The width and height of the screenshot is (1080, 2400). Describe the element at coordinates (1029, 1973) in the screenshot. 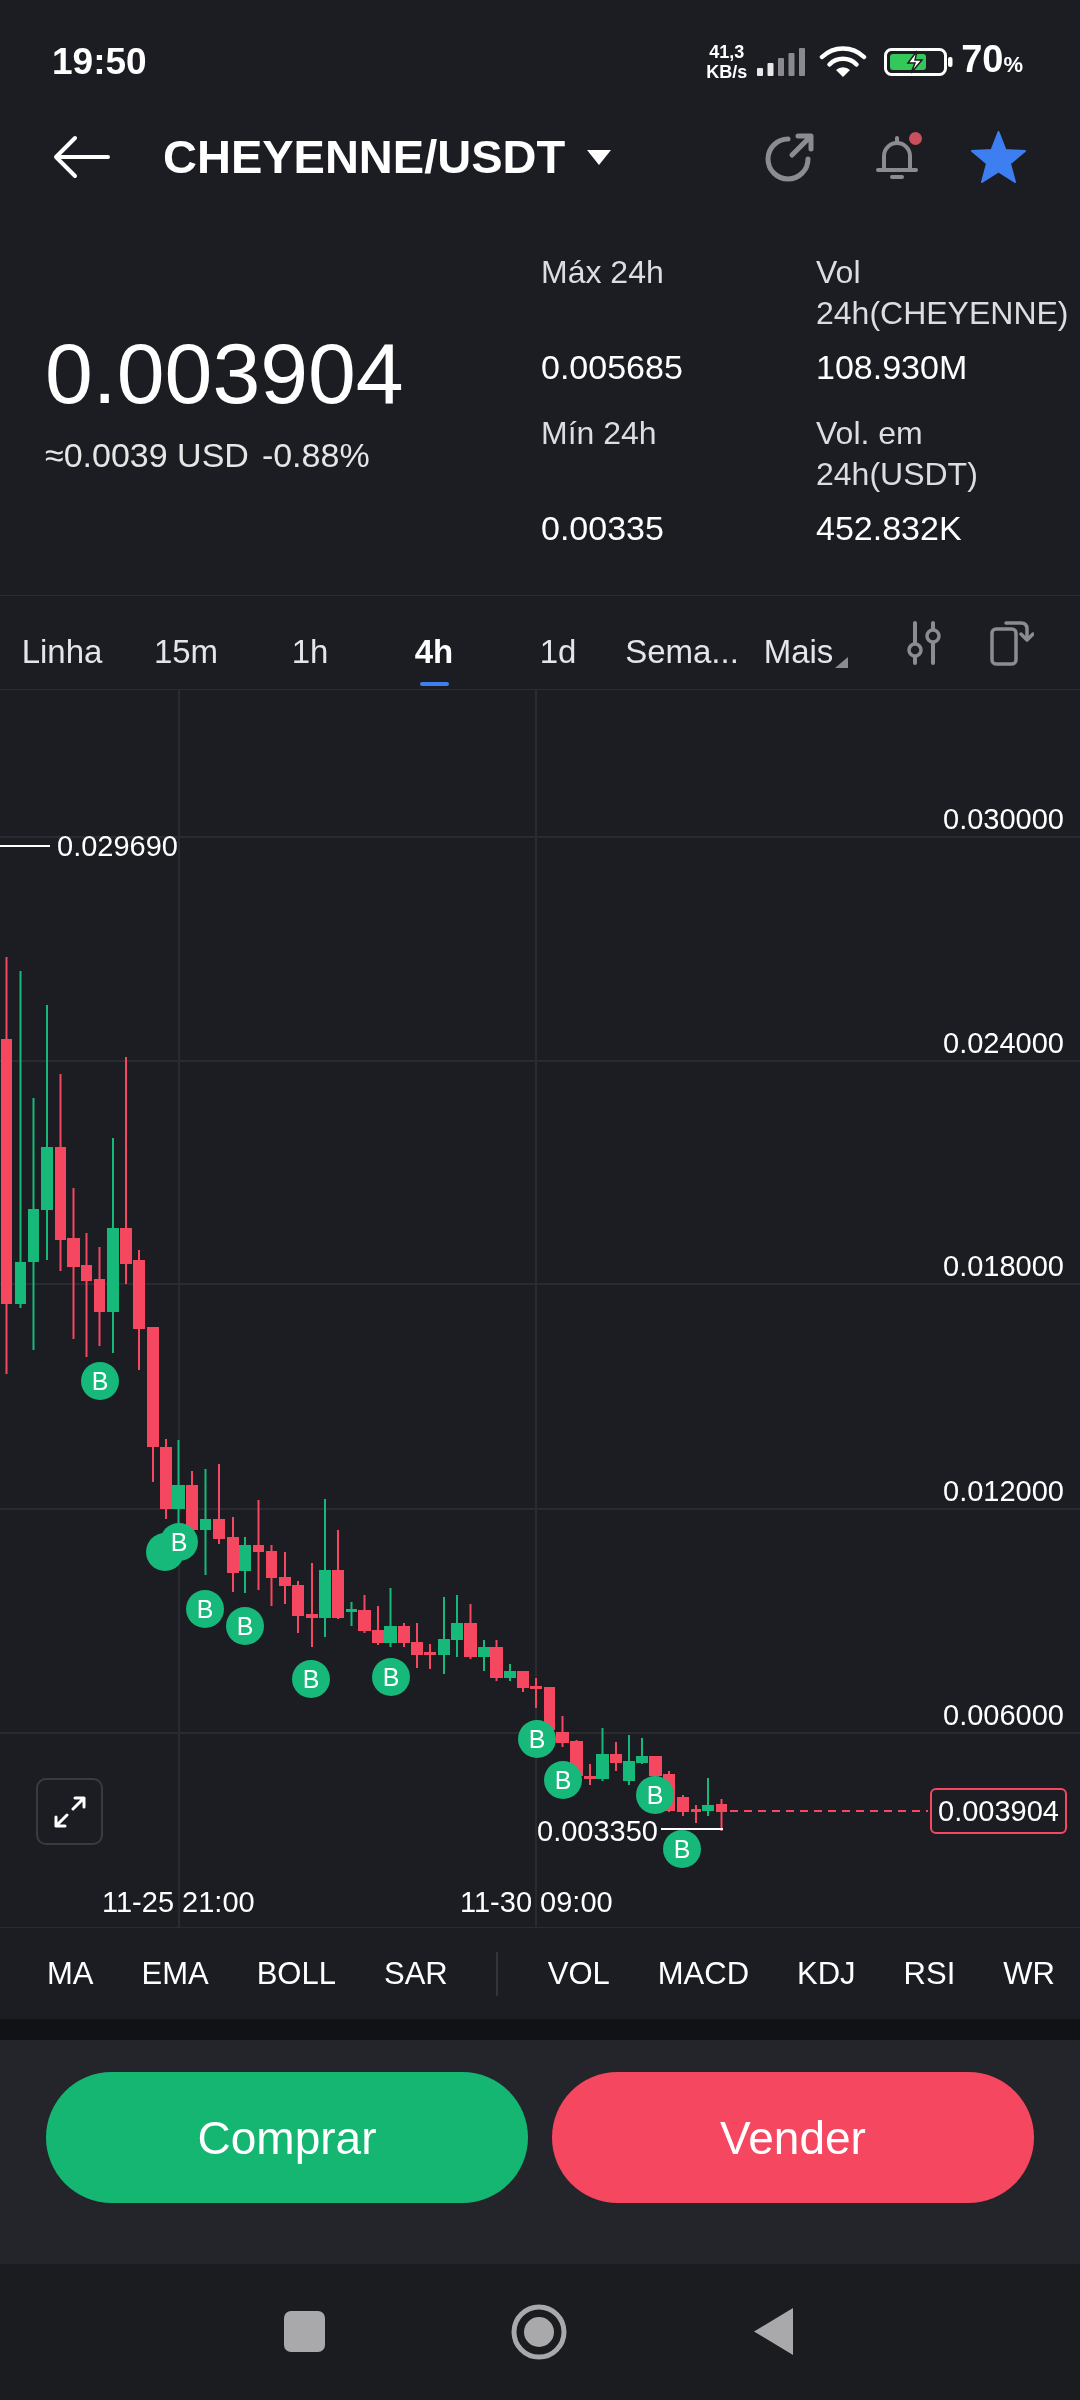

I see `indicator-option: WR` at that location.